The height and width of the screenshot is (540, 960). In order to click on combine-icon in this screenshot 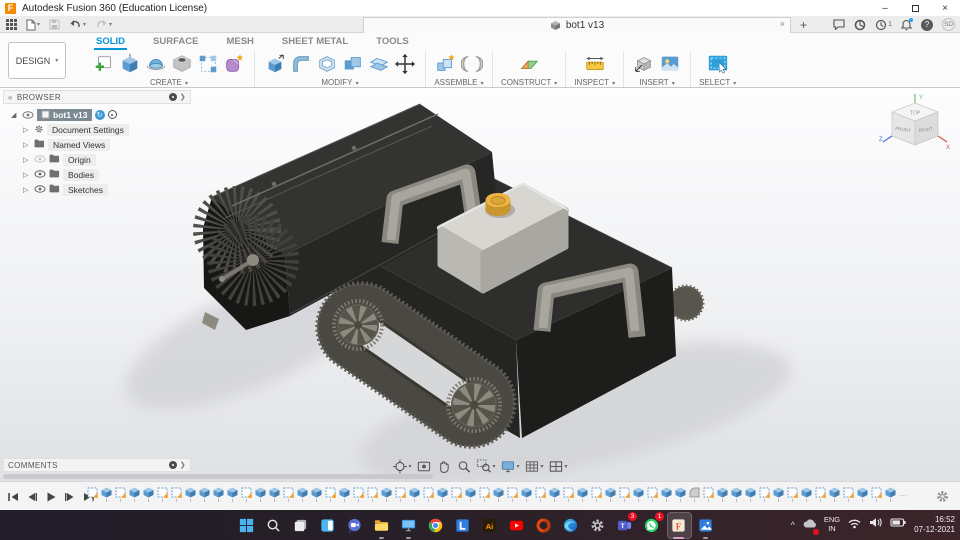, I will do `click(353, 64)`.